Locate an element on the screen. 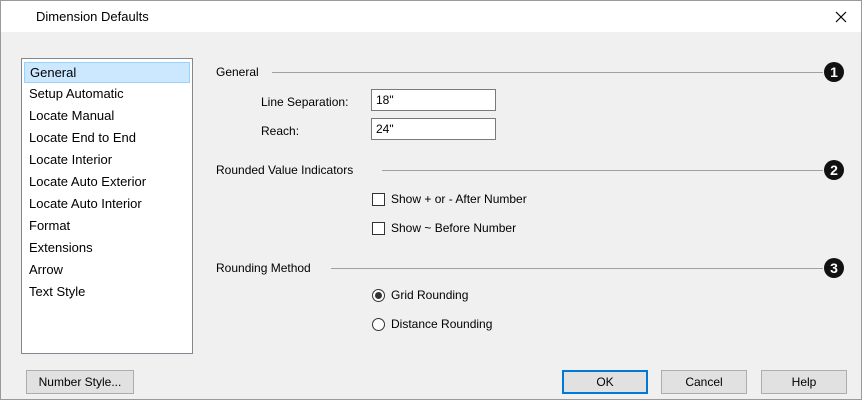 Image resolution: width=862 pixels, height=400 pixels. nav-item-extensions: Extensions is located at coordinates (107, 247).